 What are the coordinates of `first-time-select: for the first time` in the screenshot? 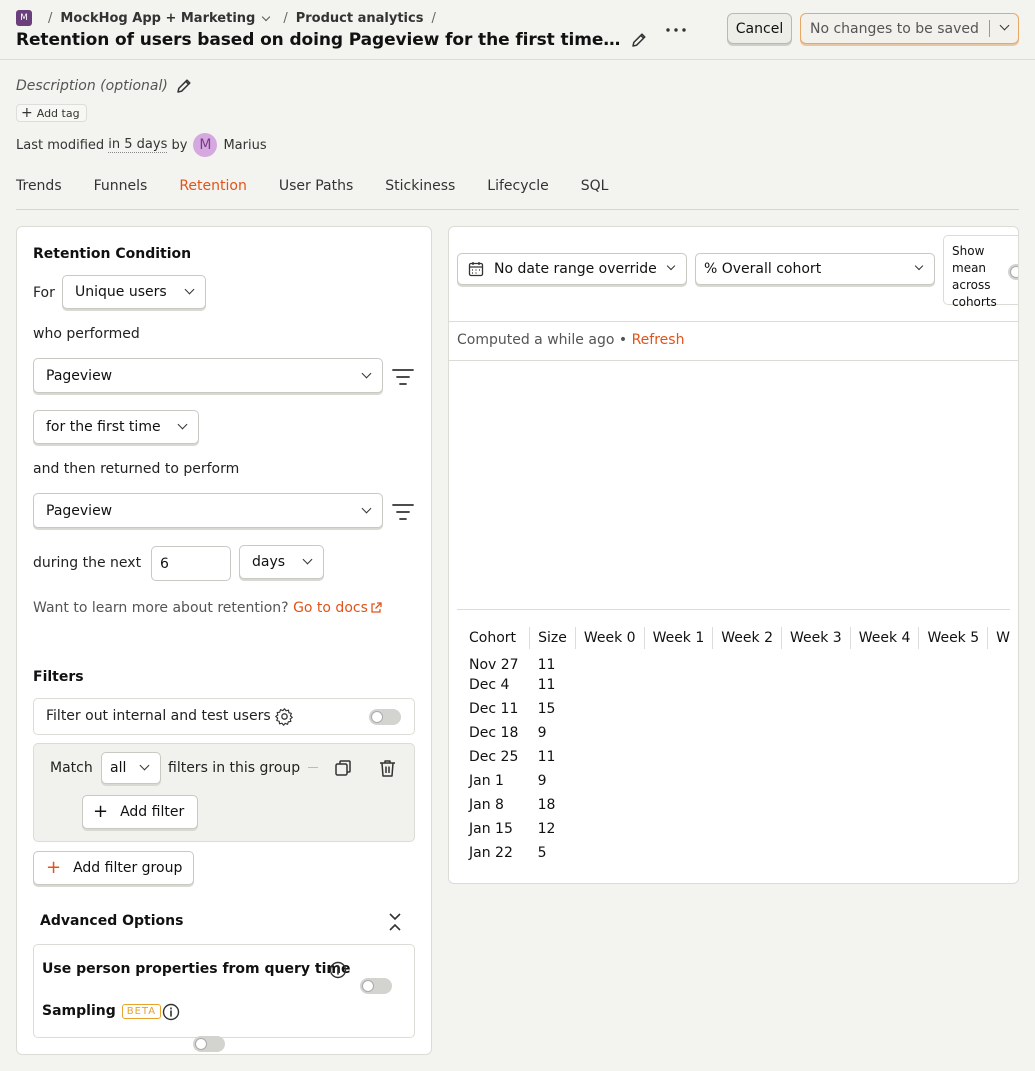 It's located at (116, 427).